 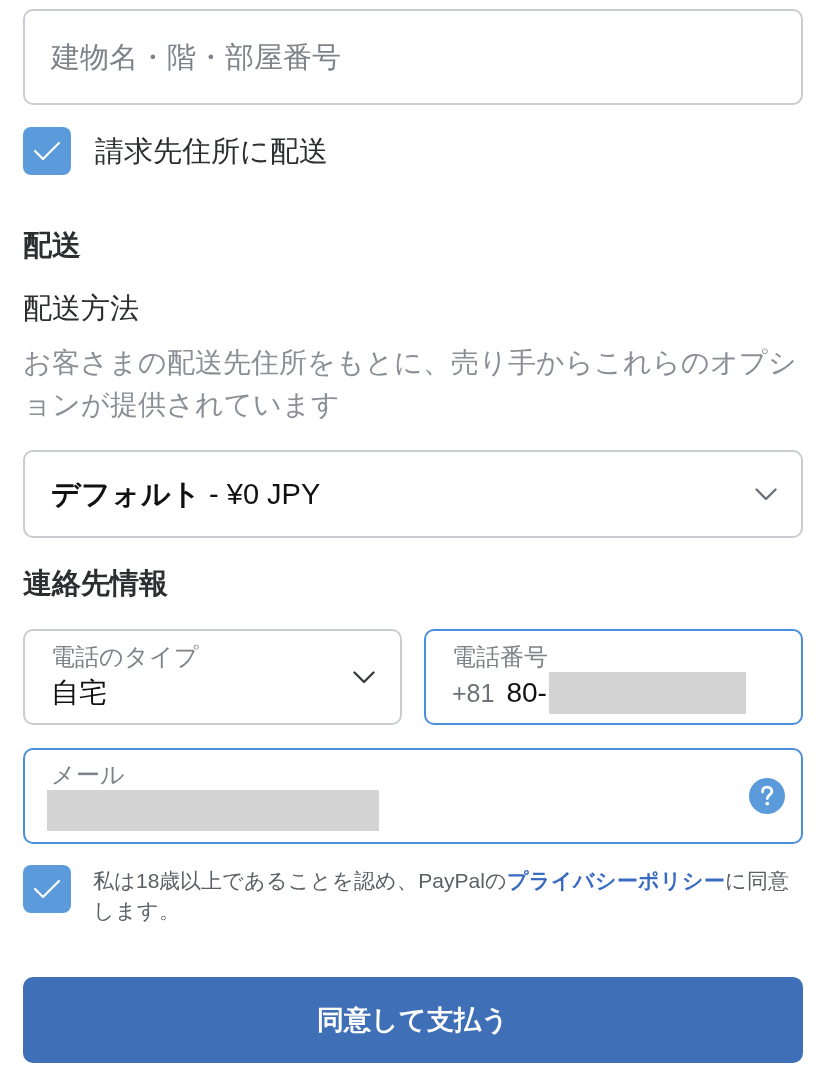 What do you see at coordinates (615, 880) in the screenshot?
I see `privacy-policy-link: プライバシーポリシー` at bounding box center [615, 880].